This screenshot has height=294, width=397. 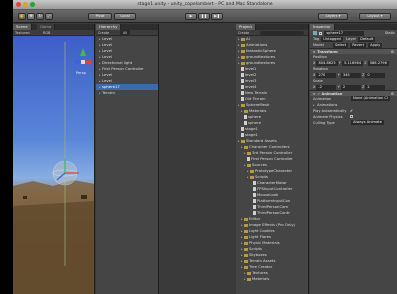 What do you see at coordinates (217, 16) in the screenshot?
I see `step-button: ▶❚` at bounding box center [217, 16].